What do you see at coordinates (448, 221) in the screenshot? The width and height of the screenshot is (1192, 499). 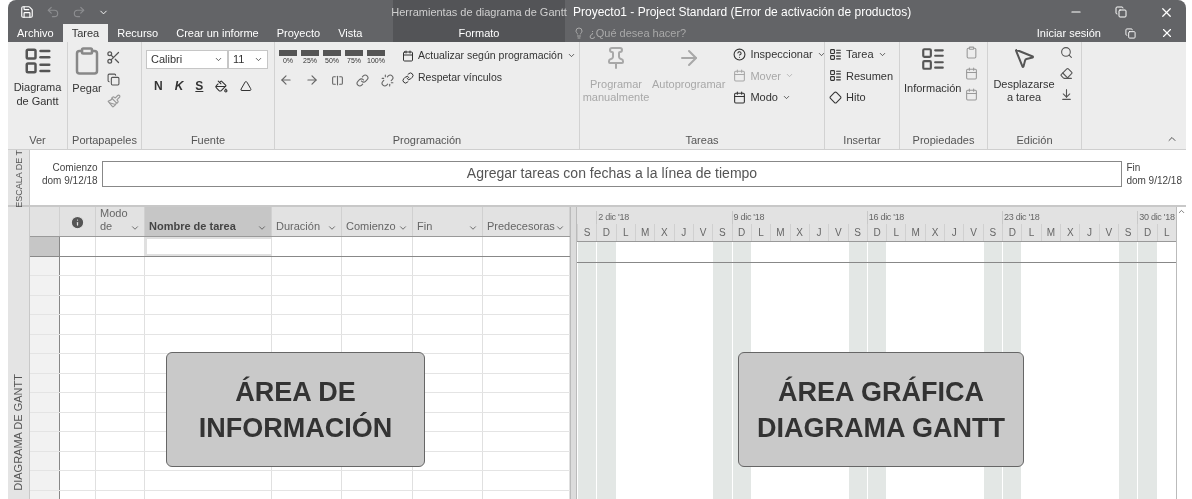 I see `column-header: Fin` at bounding box center [448, 221].